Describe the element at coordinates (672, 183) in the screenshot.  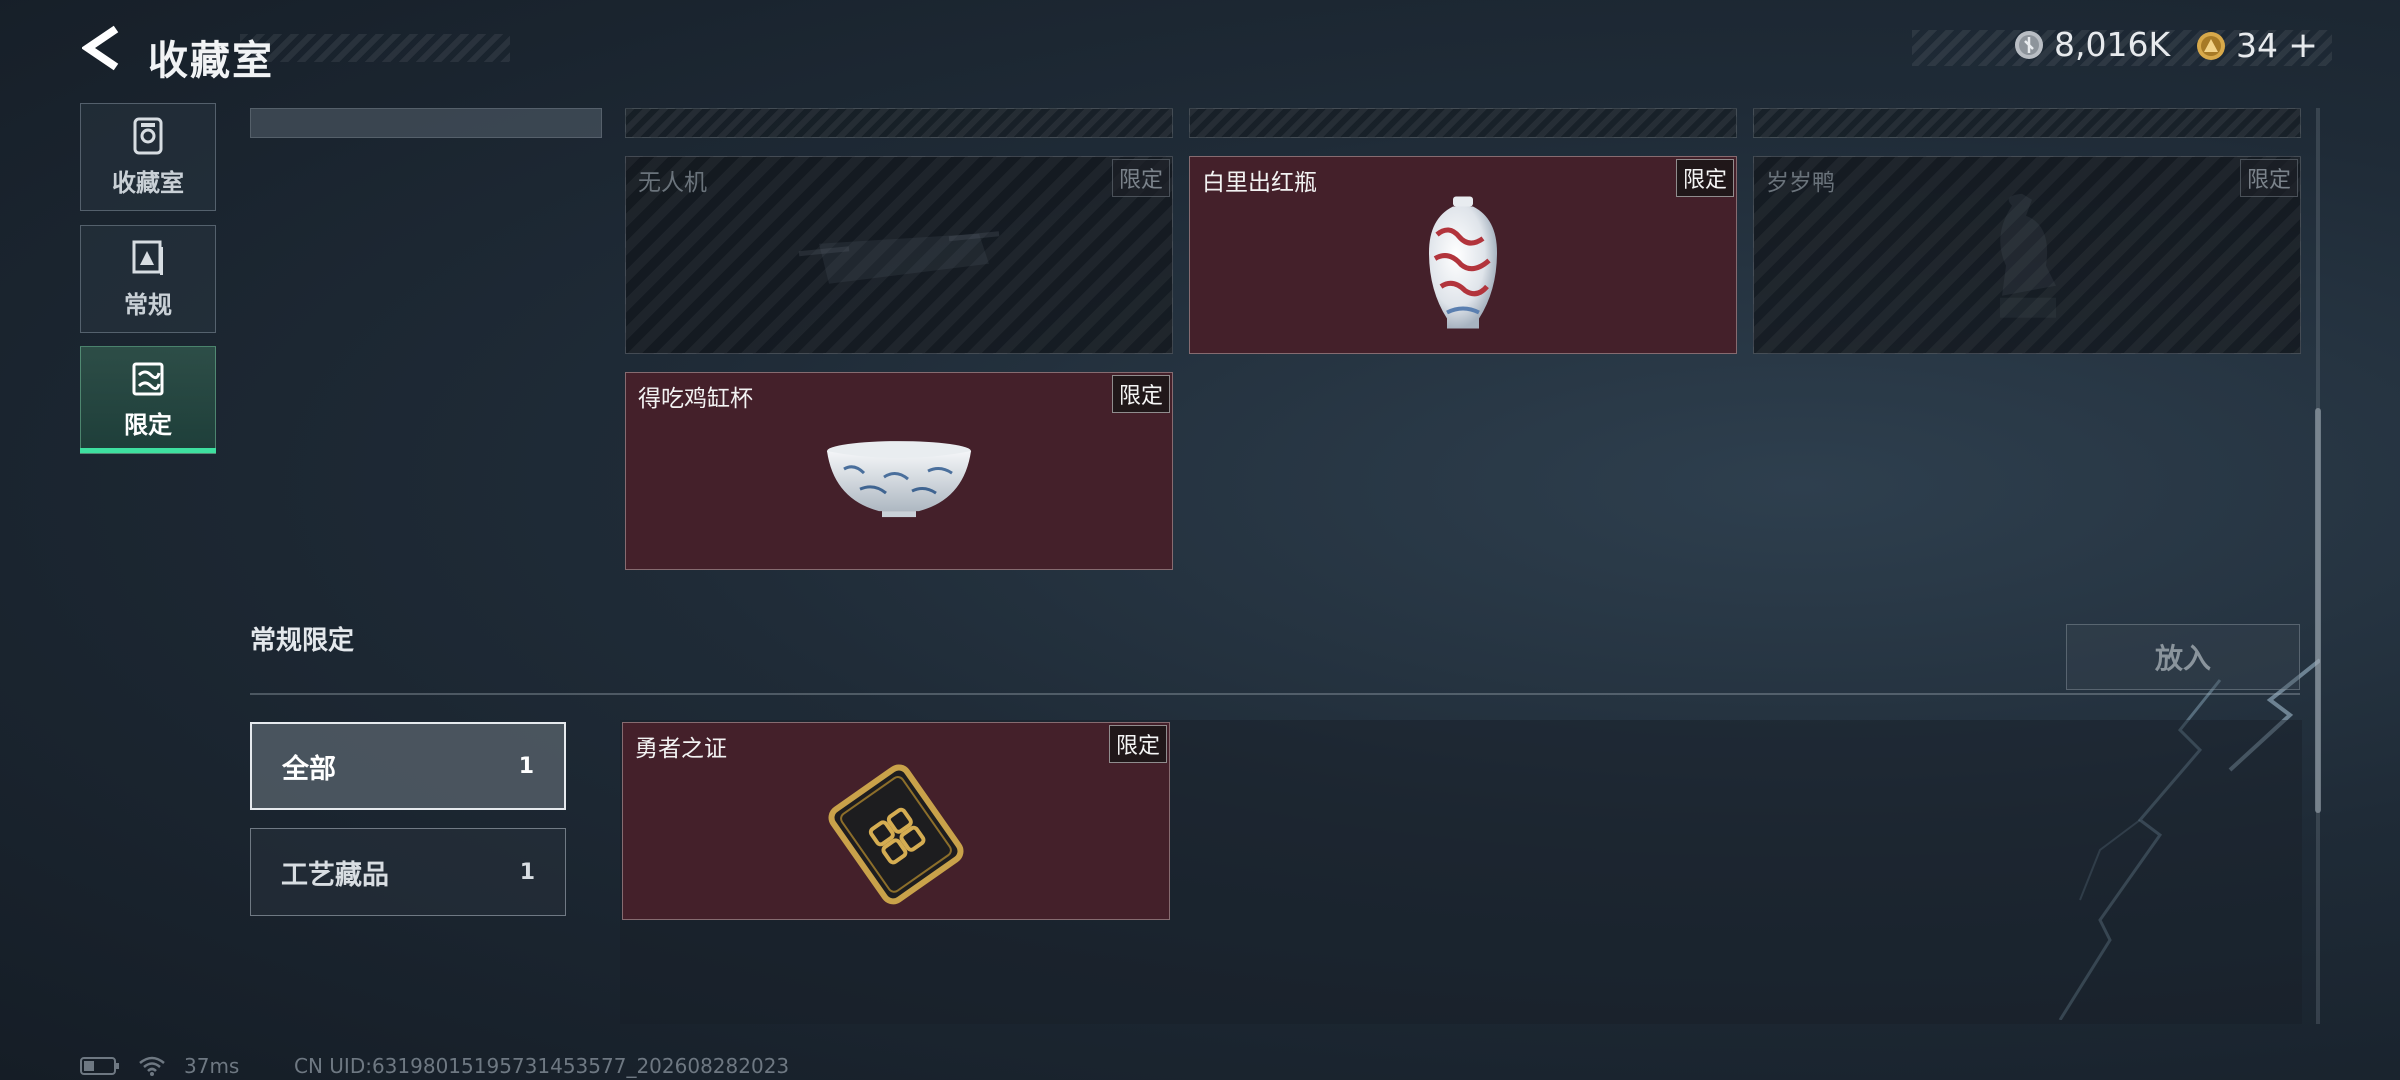
I see `card-name: 无人机` at that location.